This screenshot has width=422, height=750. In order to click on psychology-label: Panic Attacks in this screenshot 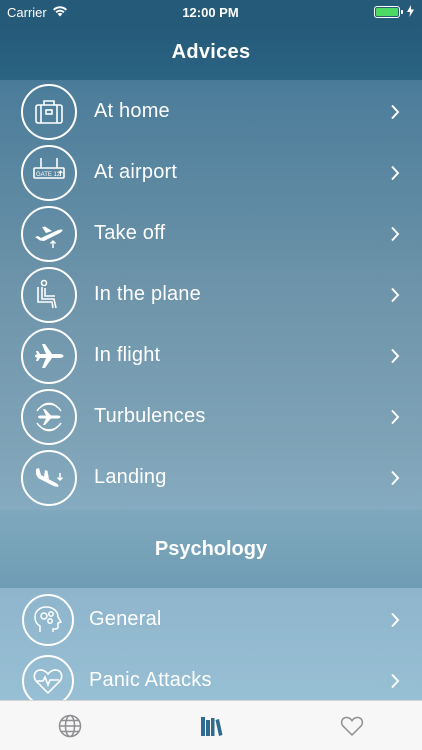, I will do `click(150, 680)`.